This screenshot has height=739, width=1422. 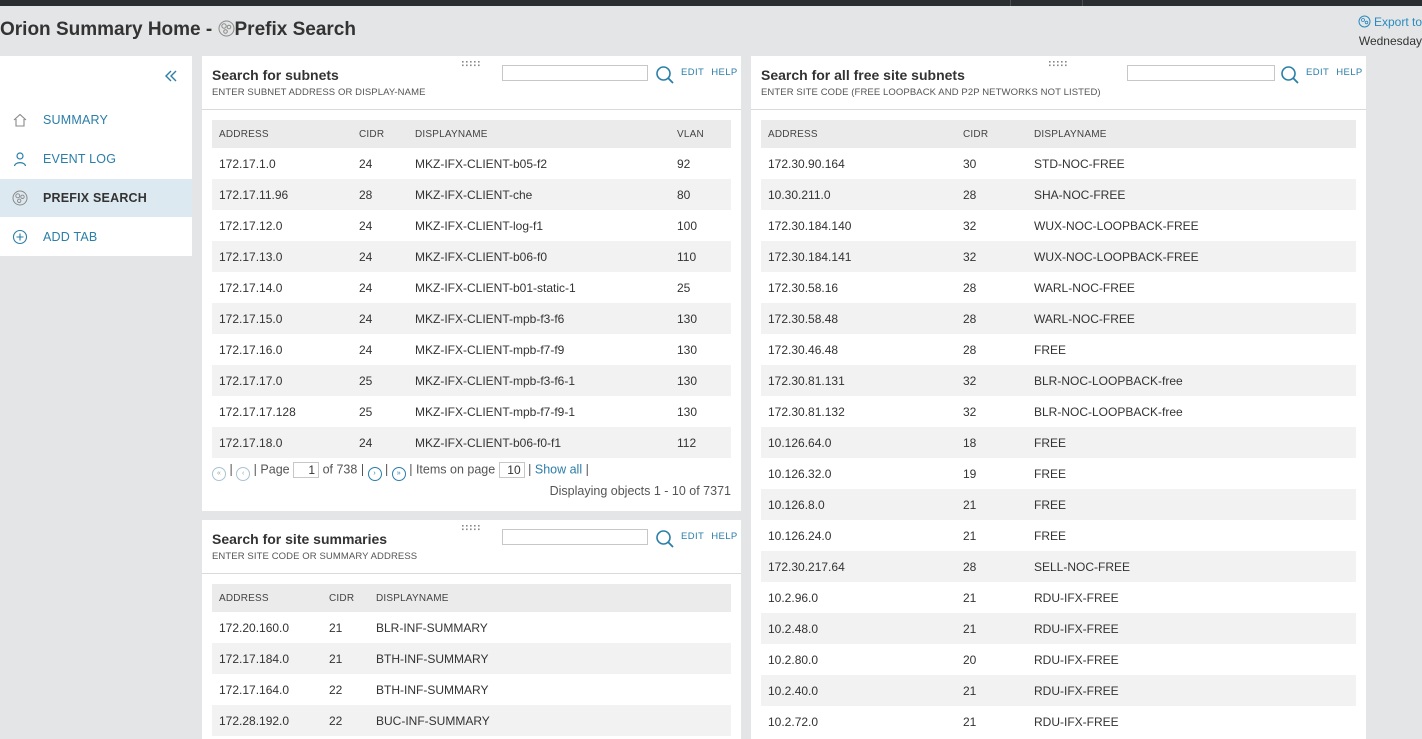 I want to click on table-row: 172.17.1.0 24 MKZ-IFX-CLIENT-b05-f2 92, so click(x=471, y=163).